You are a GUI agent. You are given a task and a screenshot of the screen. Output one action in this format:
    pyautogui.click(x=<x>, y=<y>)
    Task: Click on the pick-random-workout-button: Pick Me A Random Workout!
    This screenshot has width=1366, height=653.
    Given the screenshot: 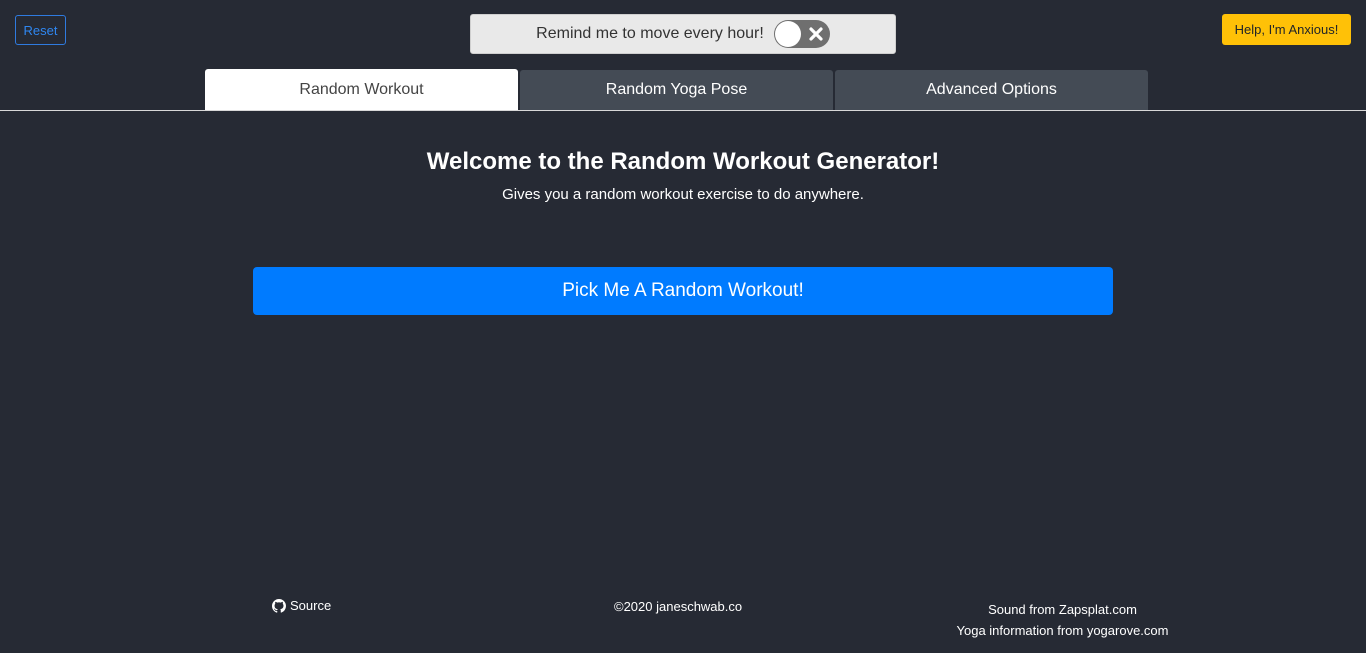 What is the action you would take?
    pyautogui.click(x=683, y=291)
    